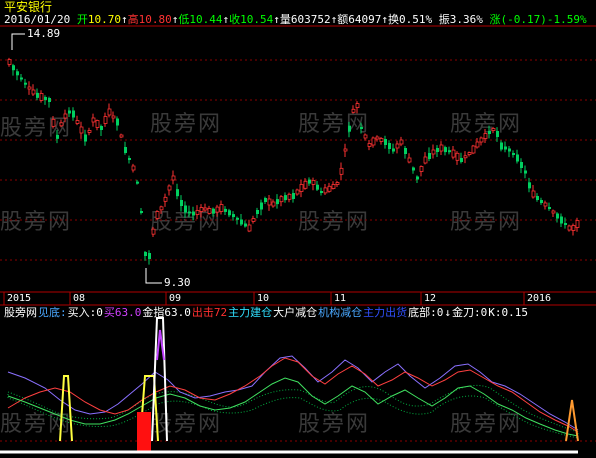 This screenshot has height=458, width=596. Describe the element at coordinates (19, 298) in the screenshot. I see `date-tick-label: 2015` at that location.